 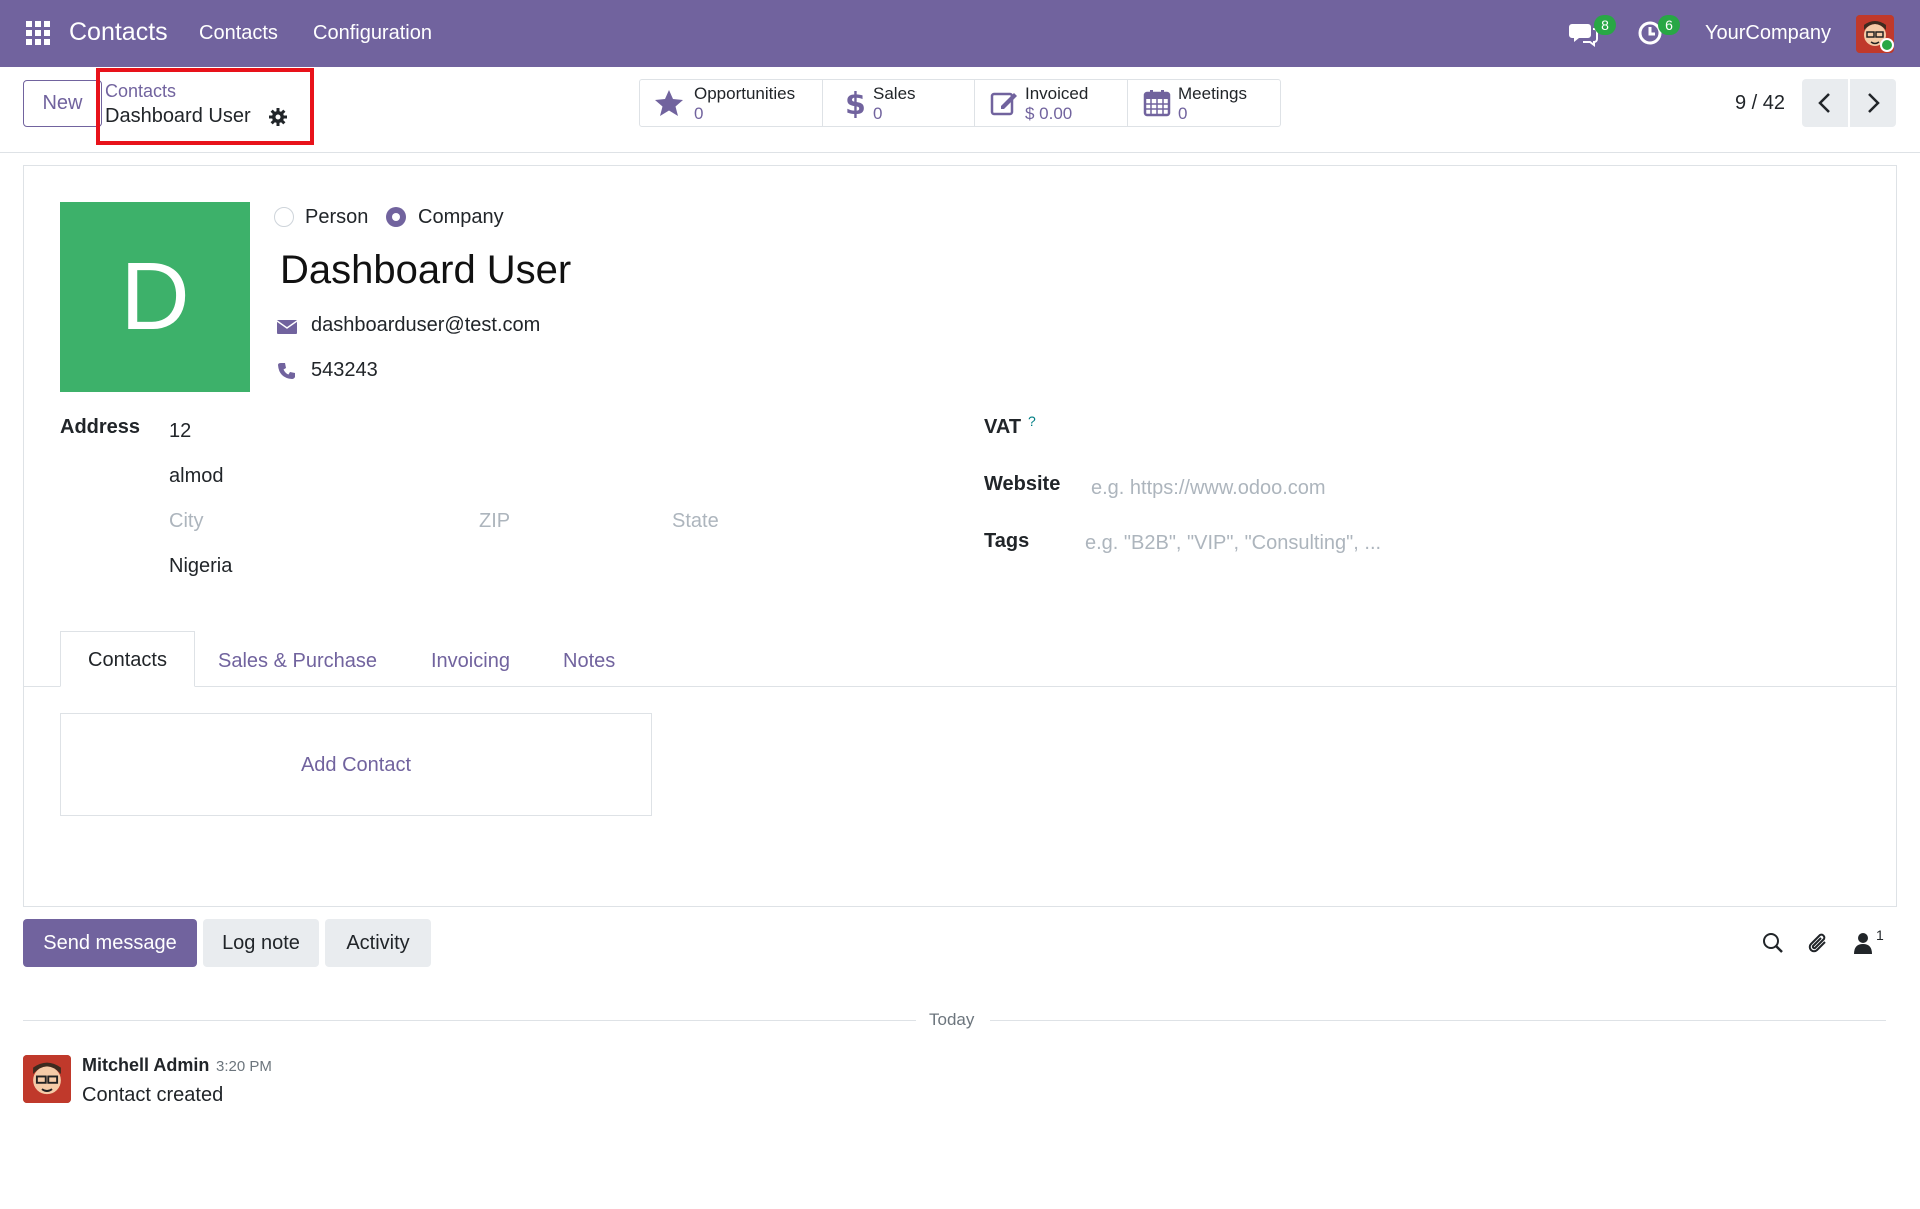 What do you see at coordinates (1022, 484) in the screenshot?
I see `website-label: Website` at bounding box center [1022, 484].